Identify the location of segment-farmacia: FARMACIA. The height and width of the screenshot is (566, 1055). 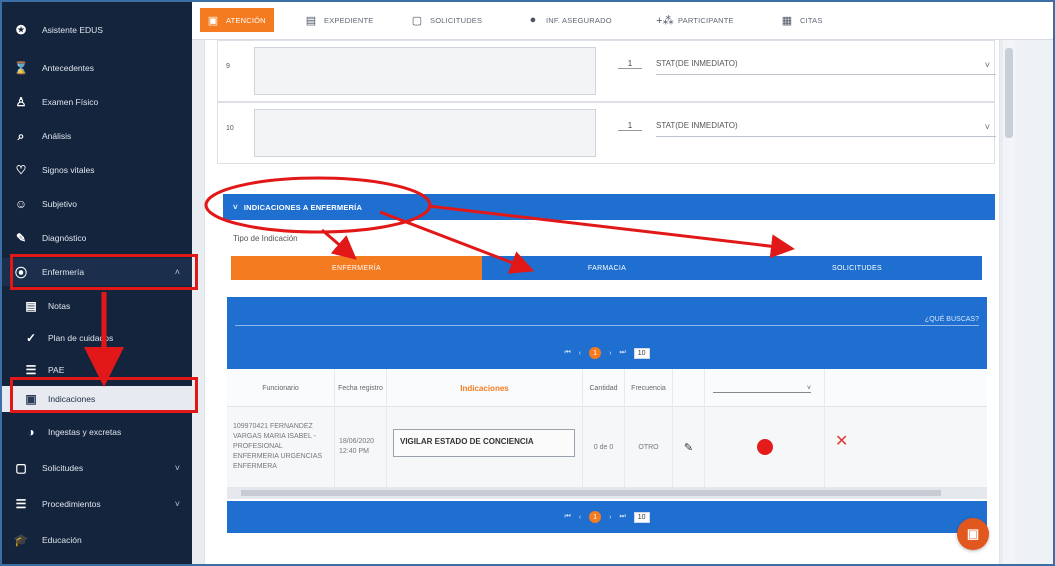
(607, 268).